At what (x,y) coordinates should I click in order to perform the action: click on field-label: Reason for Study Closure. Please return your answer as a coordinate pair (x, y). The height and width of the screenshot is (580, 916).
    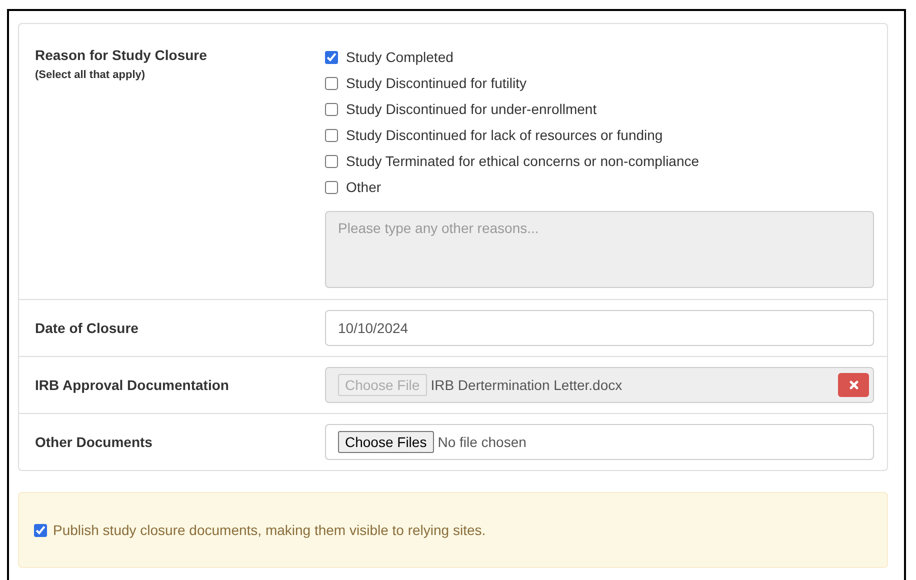
    Looking at the image, I should click on (121, 55).